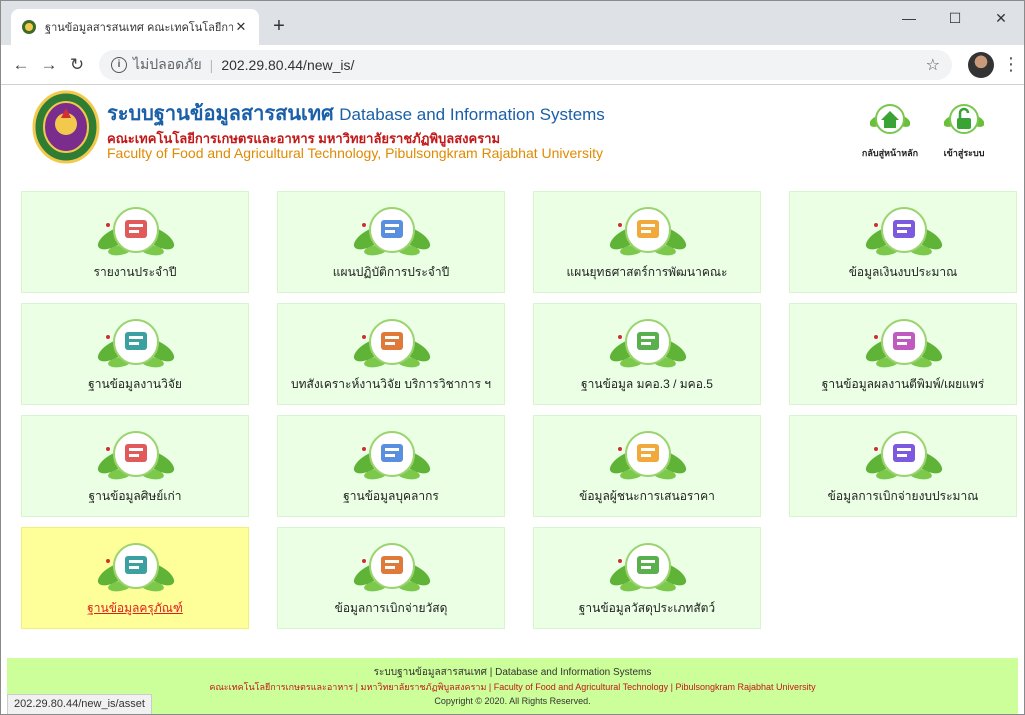 The image size is (1025, 715). What do you see at coordinates (392, 231) in the screenshot?
I see `plan-meeting-icon` at bounding box center [392, 231].